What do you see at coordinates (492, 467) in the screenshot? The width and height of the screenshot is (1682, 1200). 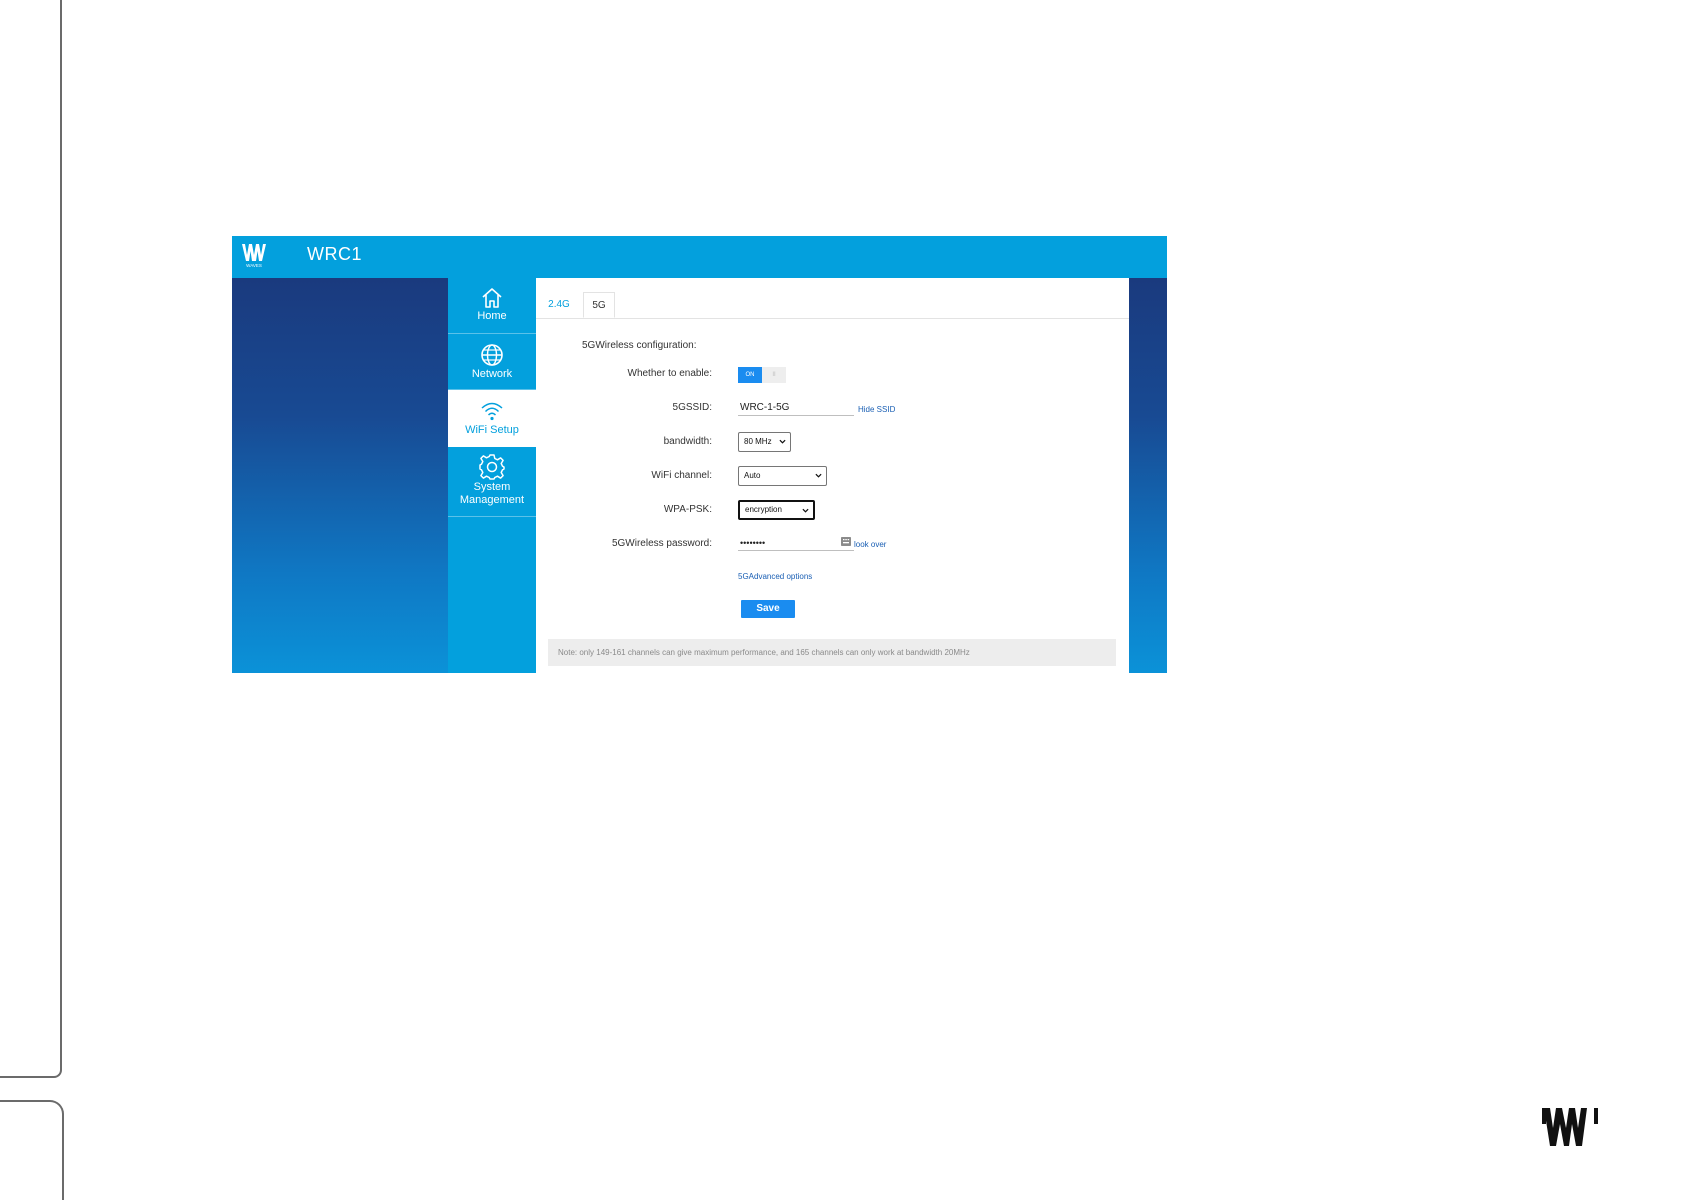 I see `gear-icon` at bounding box center [492, 467].